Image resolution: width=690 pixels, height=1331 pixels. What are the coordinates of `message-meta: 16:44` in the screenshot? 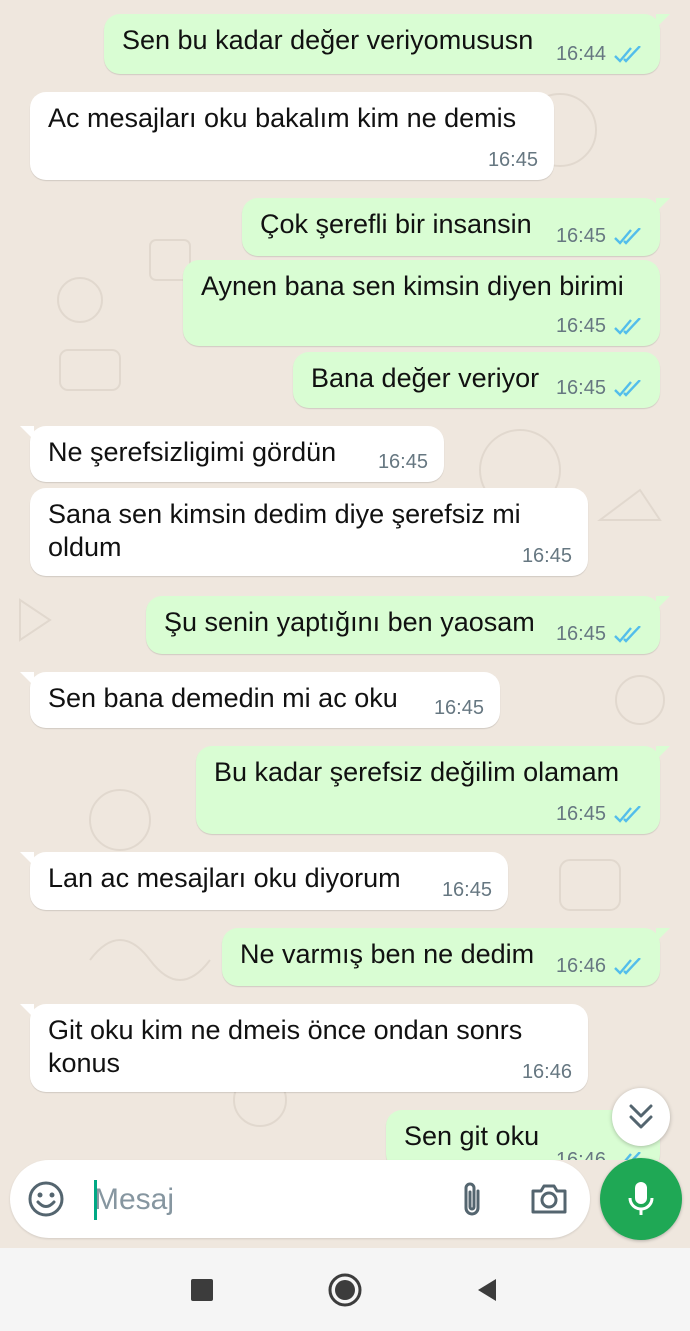 It's located at (600, 54).